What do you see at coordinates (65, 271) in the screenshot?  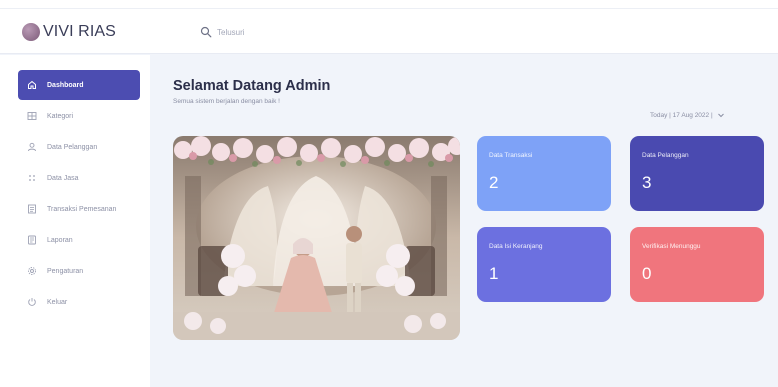 I see `sidebar-item-label: Pengaturan` at bounding box center [65, 271].